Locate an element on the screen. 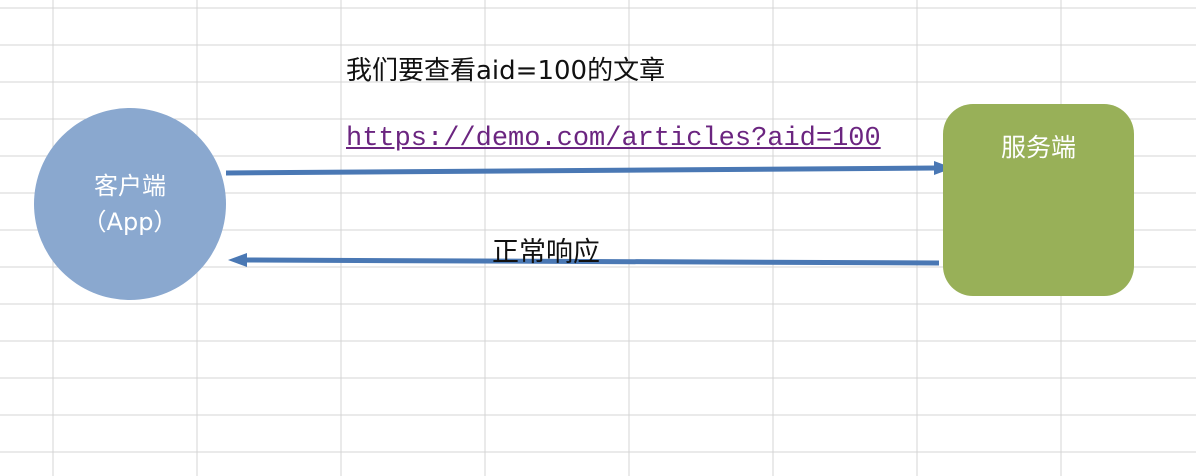 The image size is (1196, 476). request-caption: 我们要查看aid=100的文章 is located at coordinates (506, 71).